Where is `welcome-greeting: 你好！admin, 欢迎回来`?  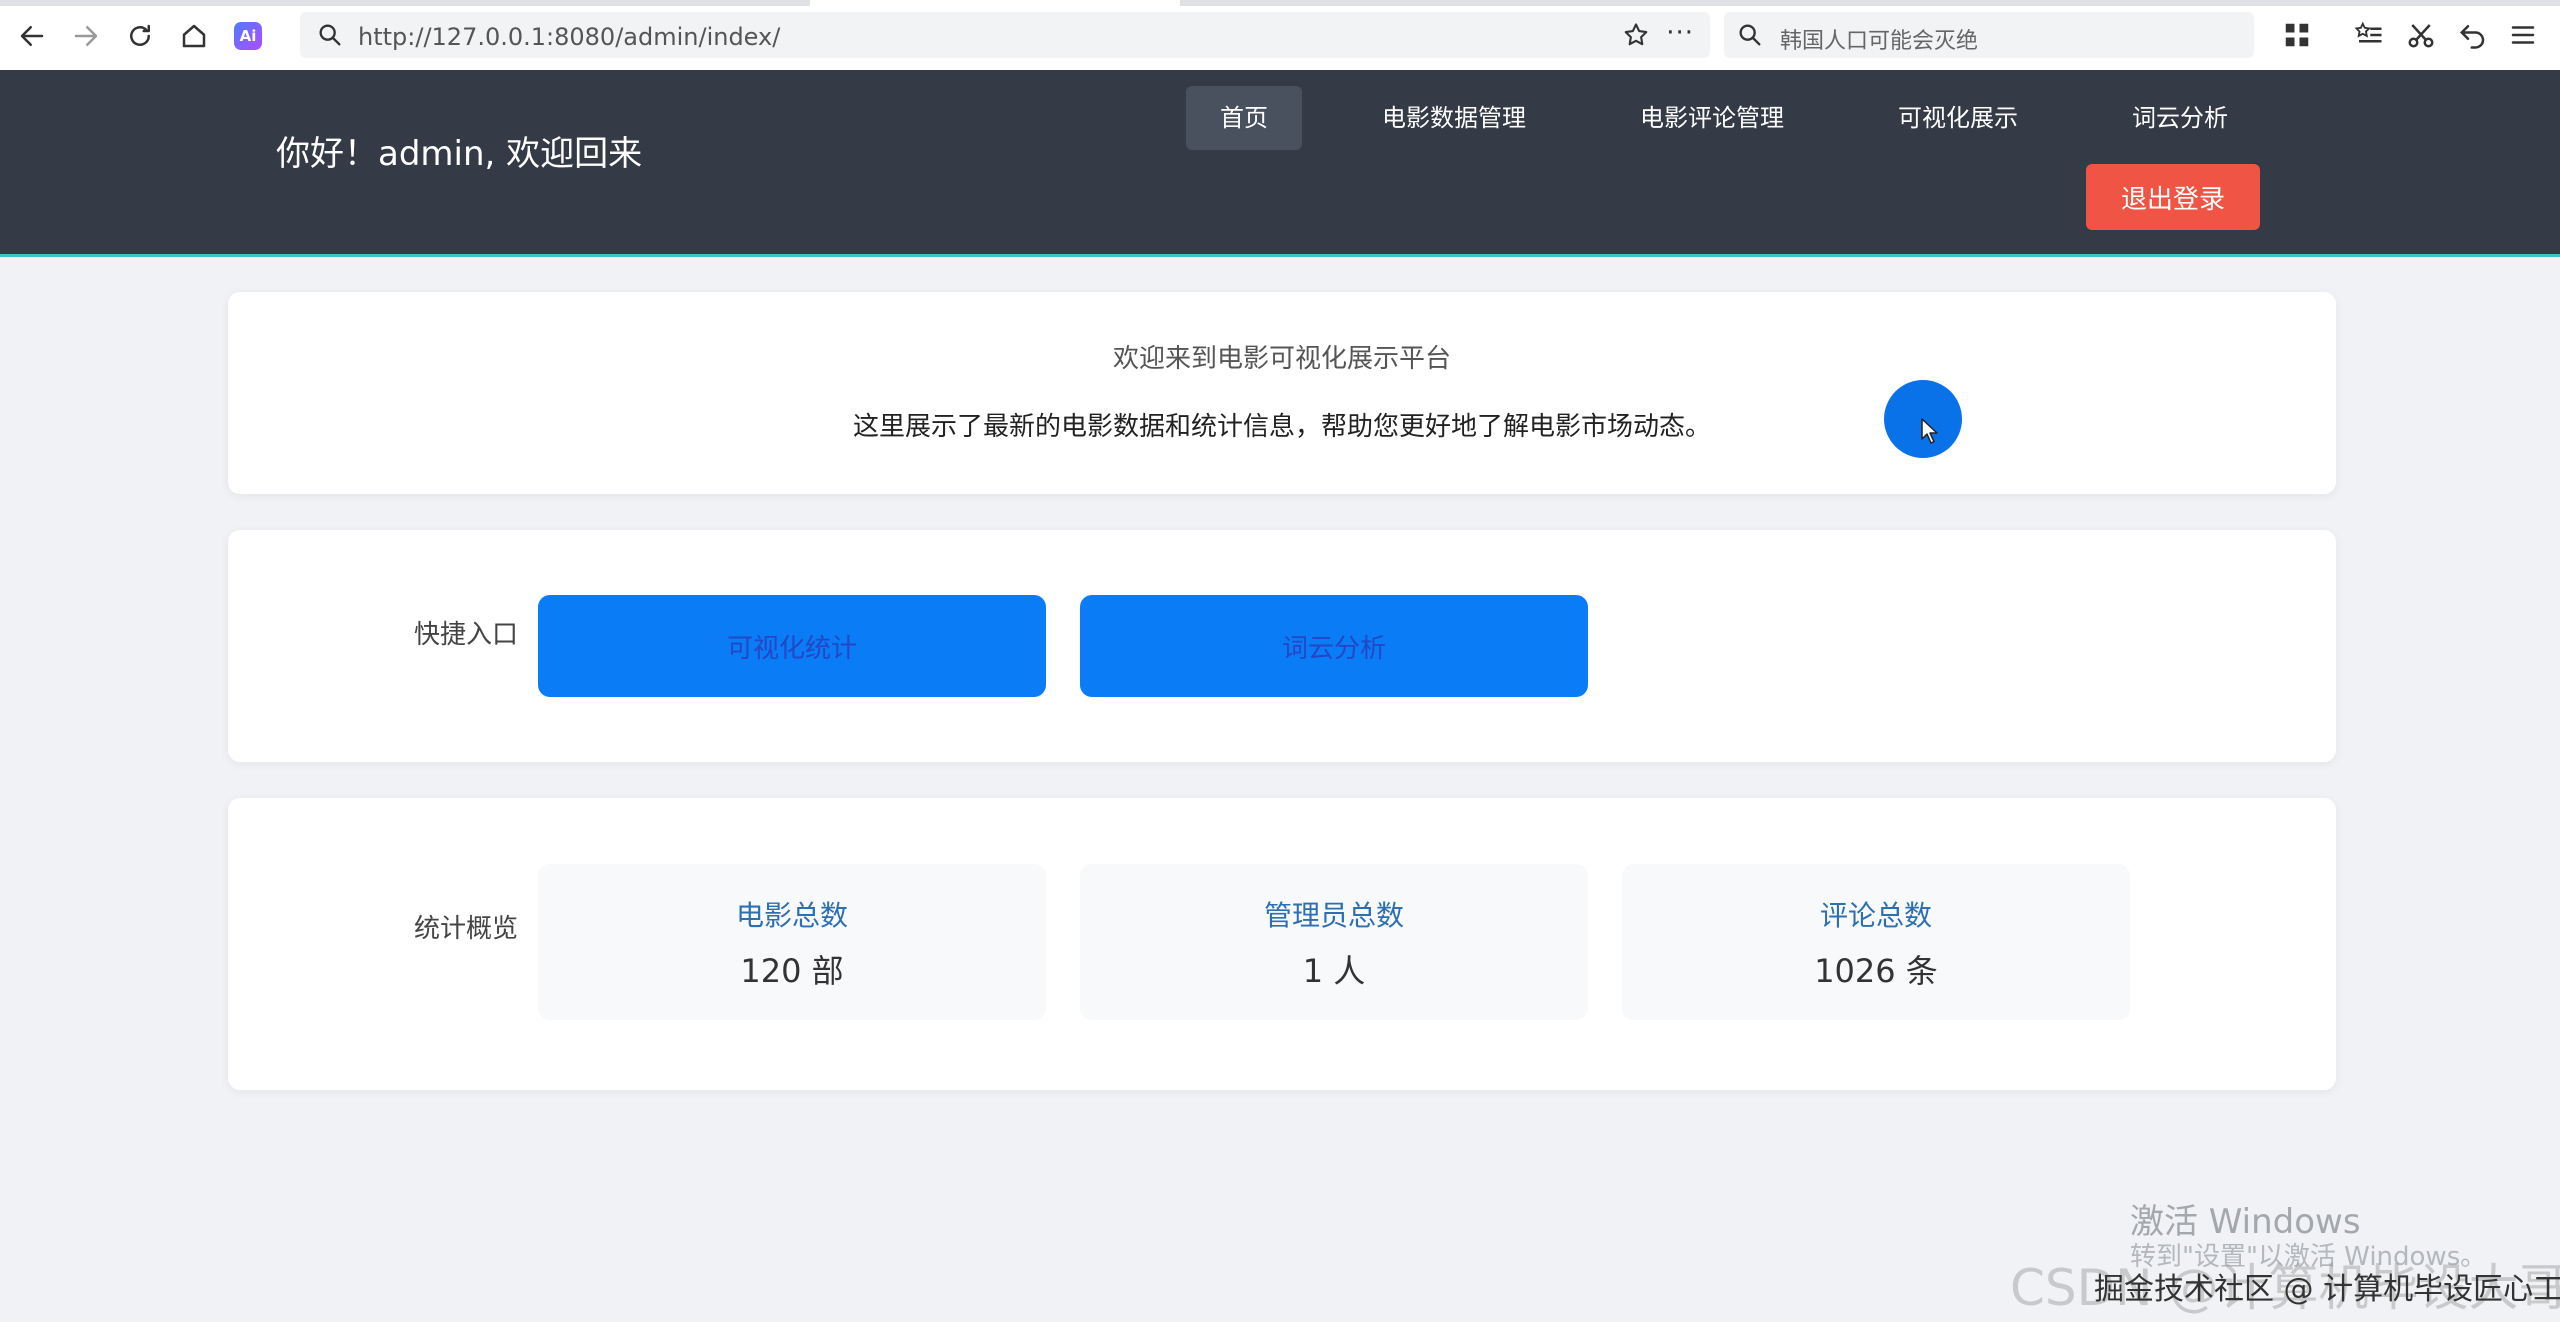 welcome-greeting: 你好！admin, 欢迎回来 is located at coordinates (459, 154).